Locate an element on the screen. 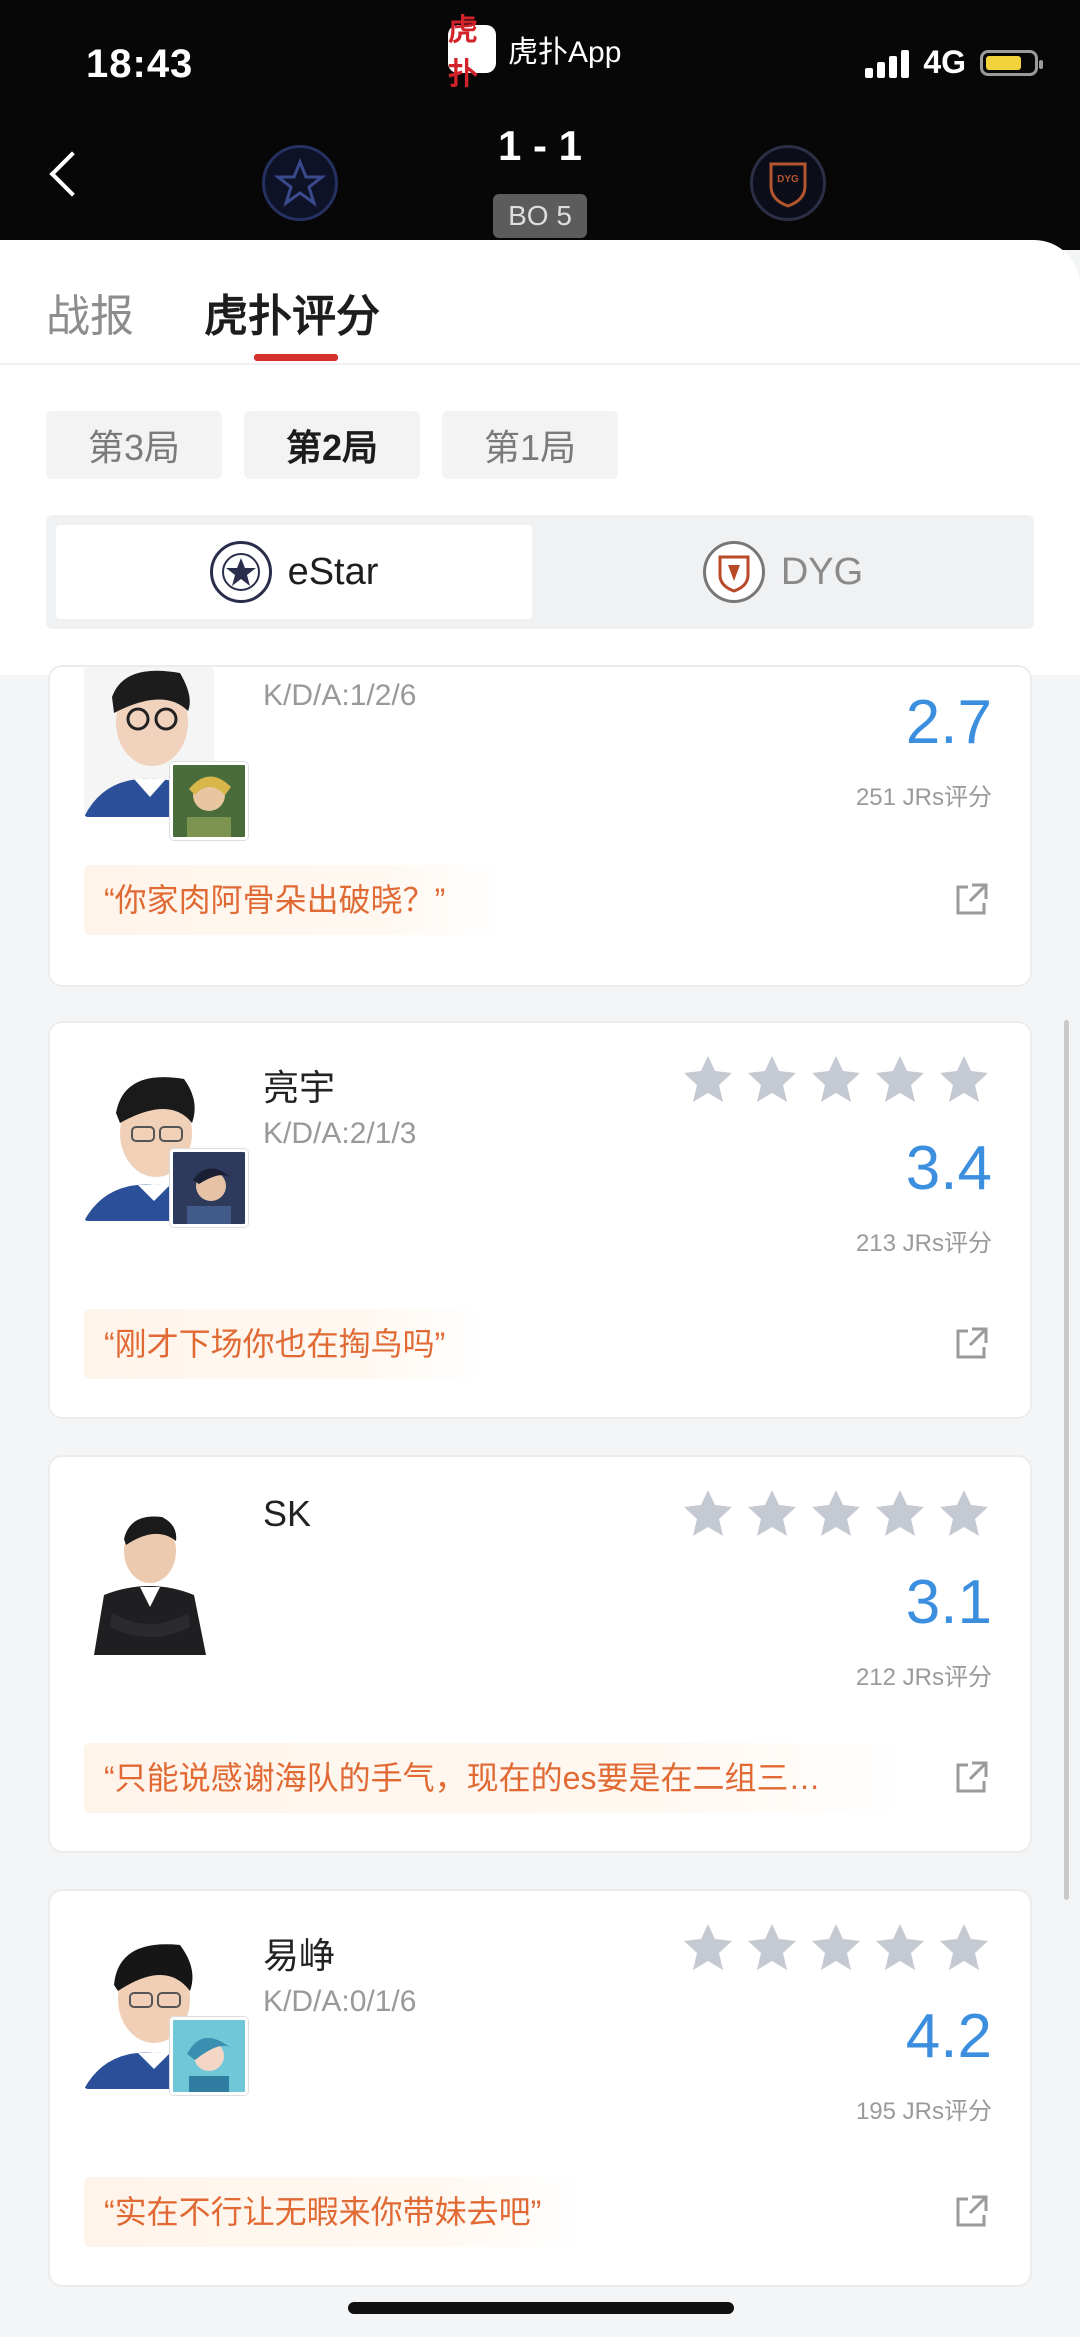  dyg-logo-icon is located at coordinates (733, 572).